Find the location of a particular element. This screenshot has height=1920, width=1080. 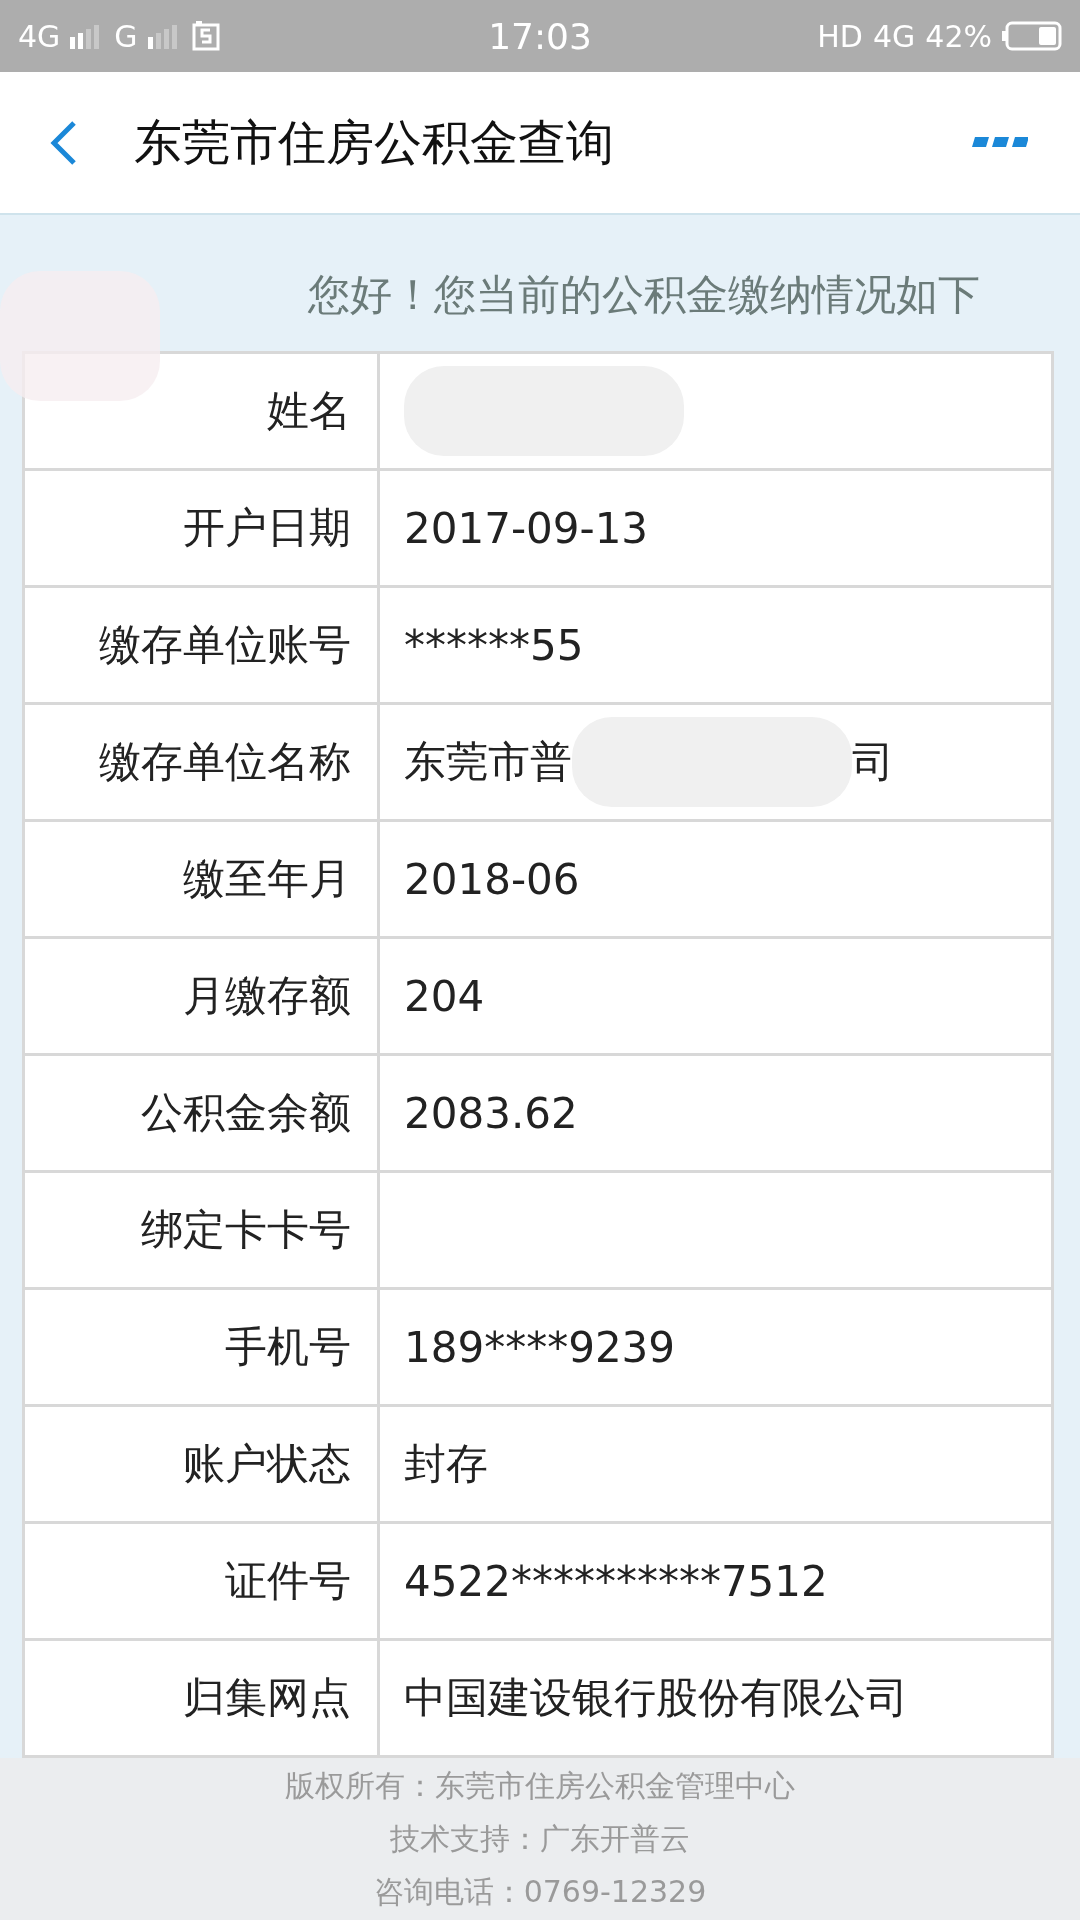

footer-text: 版权所有：东莞市住房公积金管理中心 is located at coordinates (540, 1785).